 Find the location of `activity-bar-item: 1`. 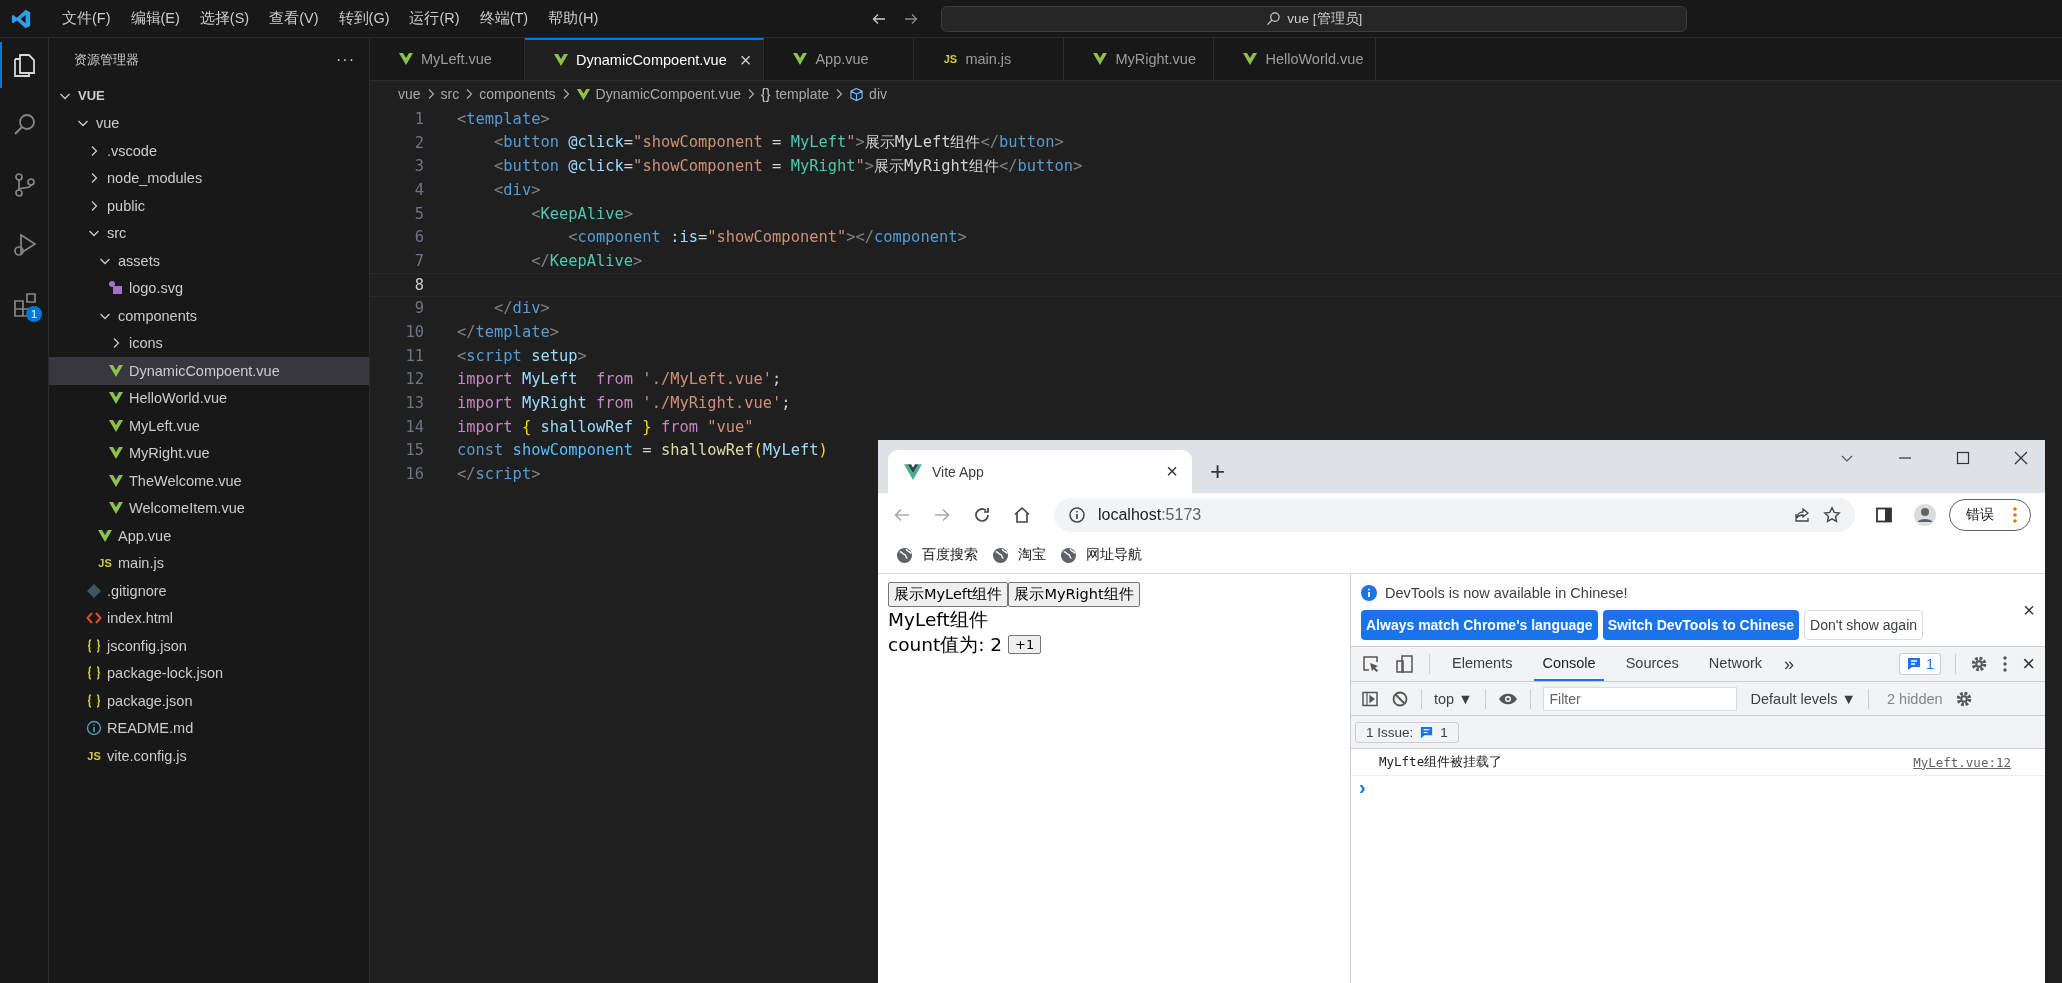

activity-bar-item: 1 is located at coordinates (24, 305).